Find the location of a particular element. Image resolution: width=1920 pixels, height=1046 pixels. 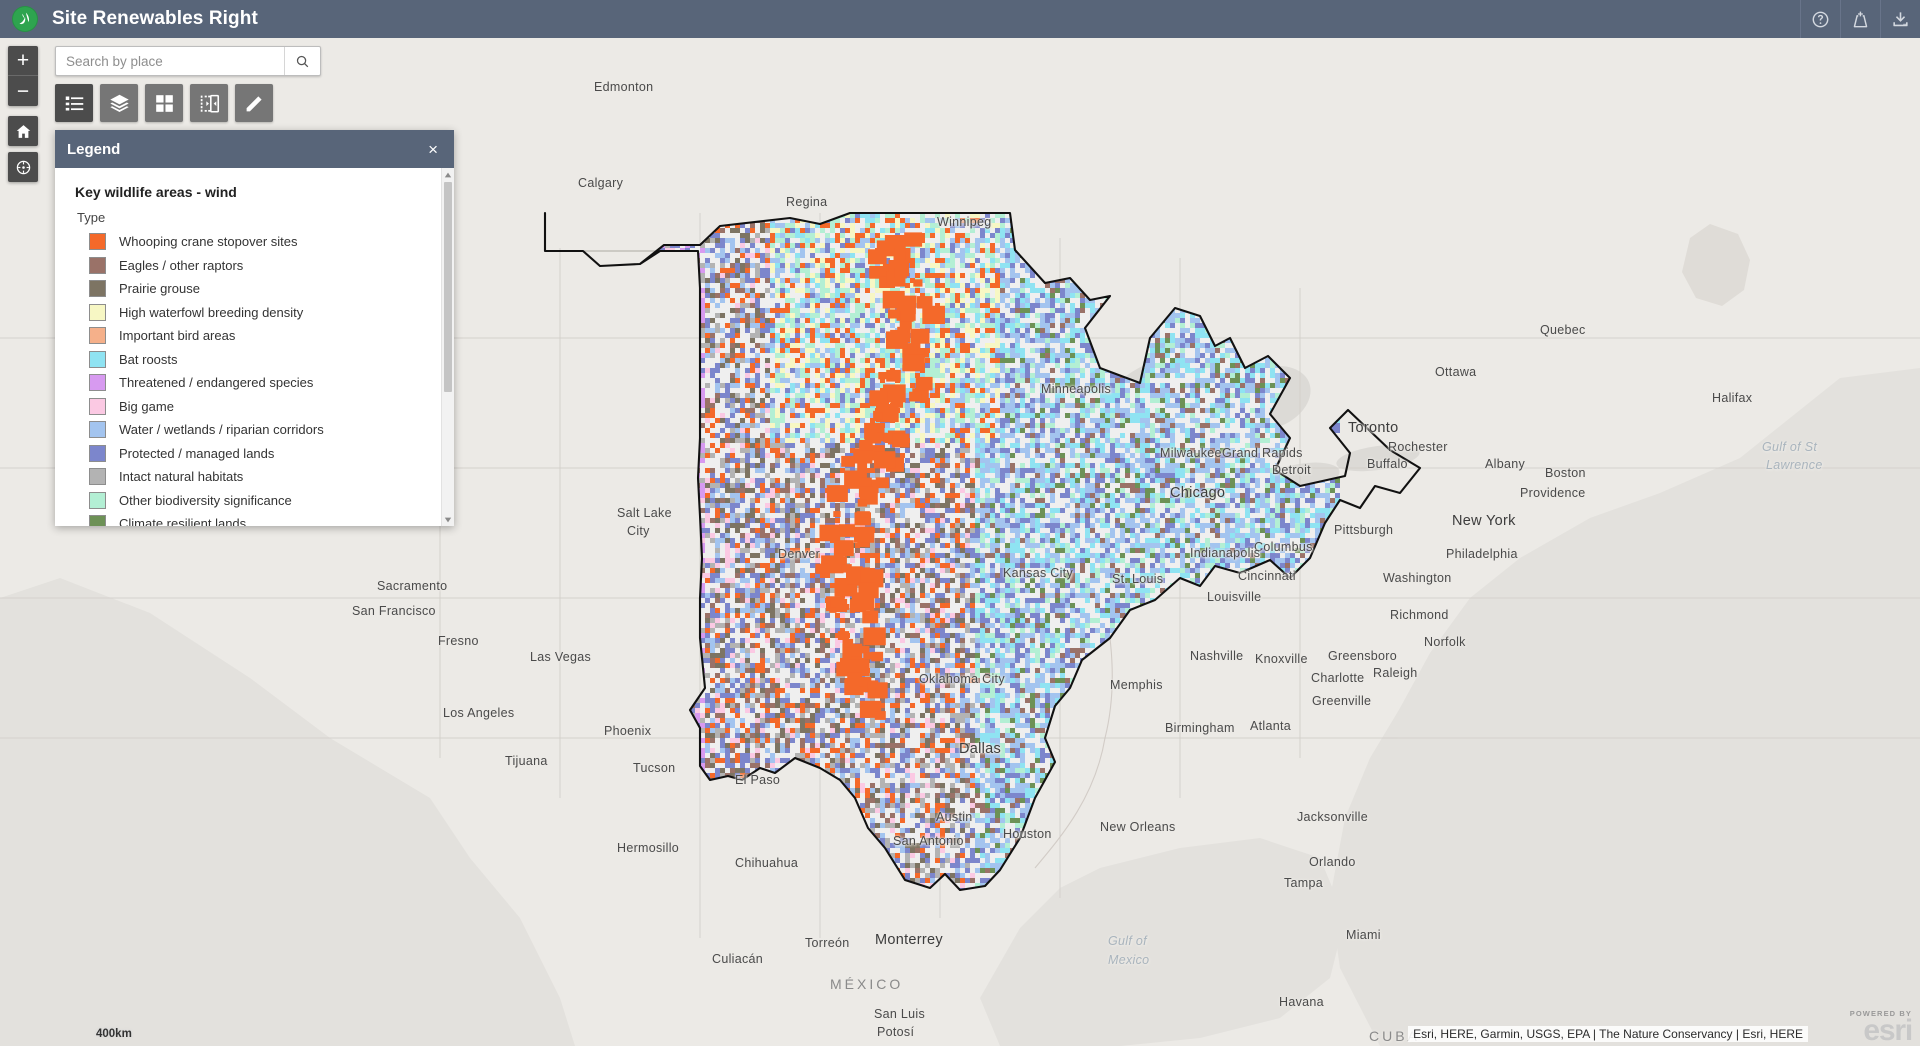

question-circle-icon is located at coordinates (1820, 19).